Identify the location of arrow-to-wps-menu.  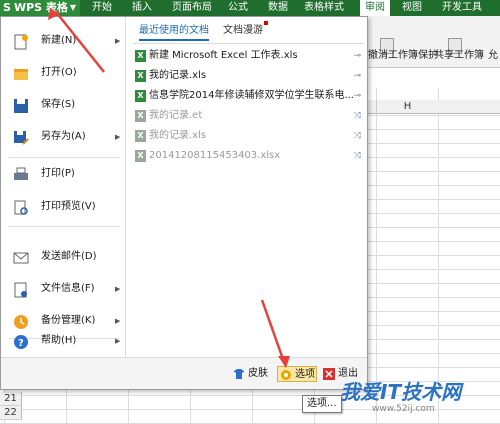
(80, 42).